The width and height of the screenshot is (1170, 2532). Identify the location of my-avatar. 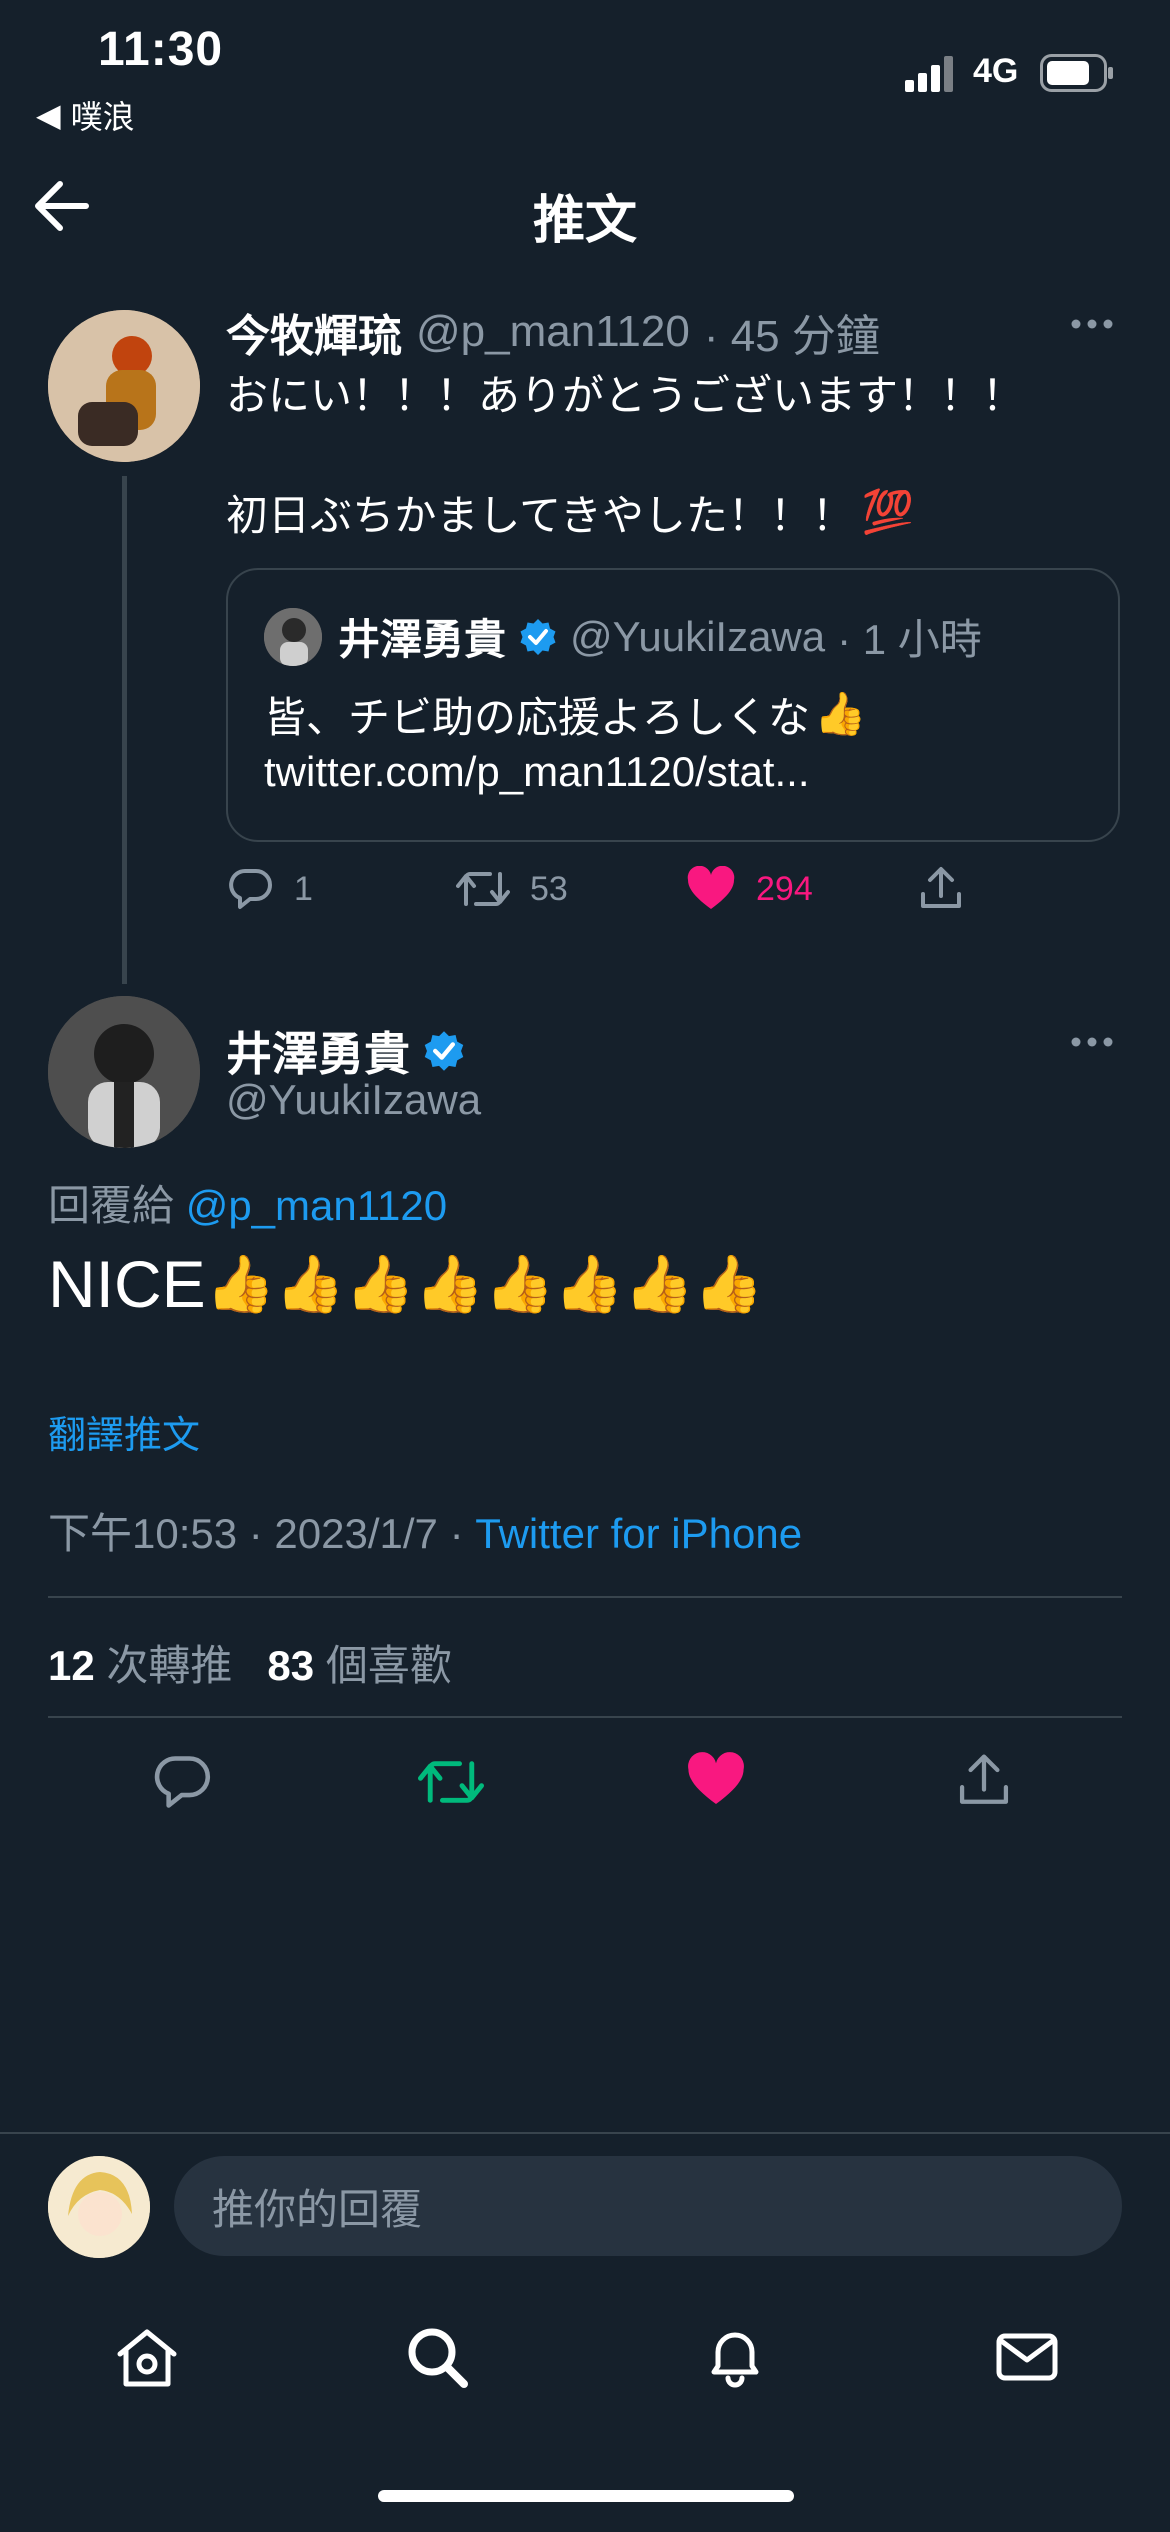
(99, 2207).